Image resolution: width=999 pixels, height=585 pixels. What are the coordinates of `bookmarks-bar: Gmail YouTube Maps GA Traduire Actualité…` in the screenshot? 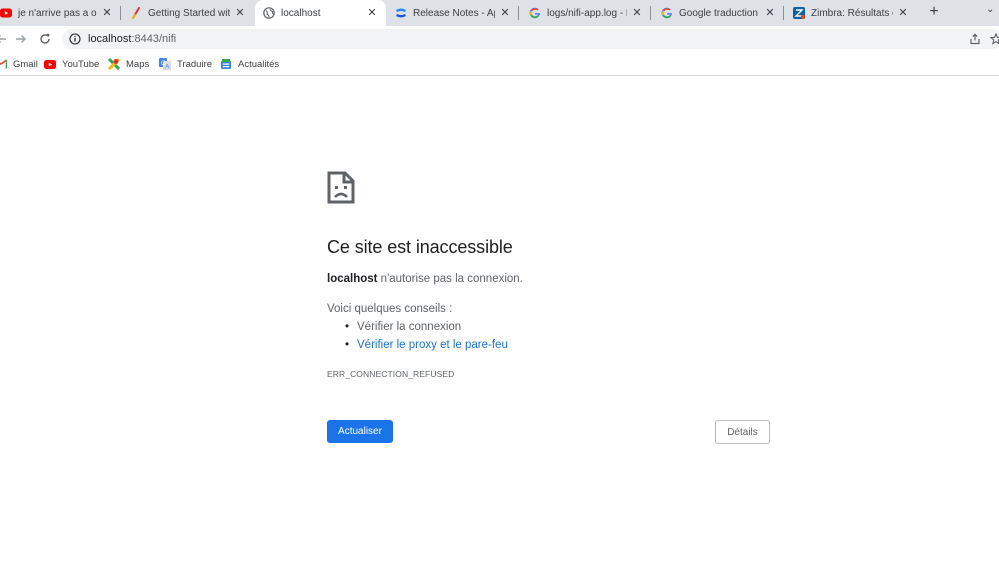 It's located at (499, 64).